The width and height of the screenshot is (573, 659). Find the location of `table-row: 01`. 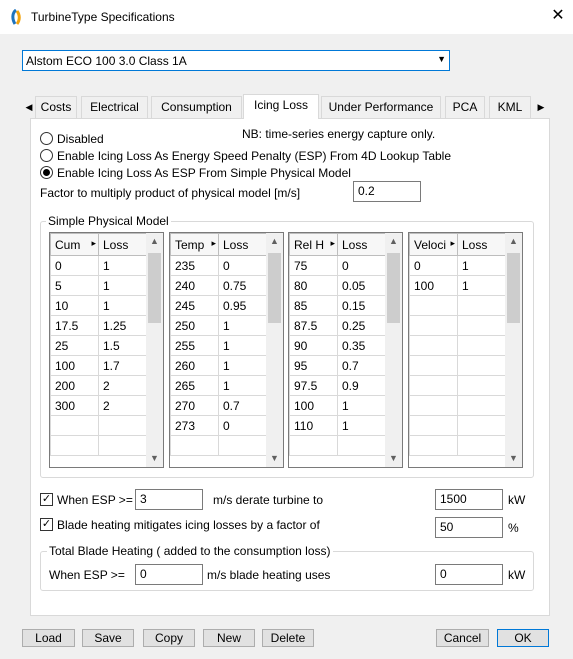

table-row: 01 is located at coordinates (98, 265).